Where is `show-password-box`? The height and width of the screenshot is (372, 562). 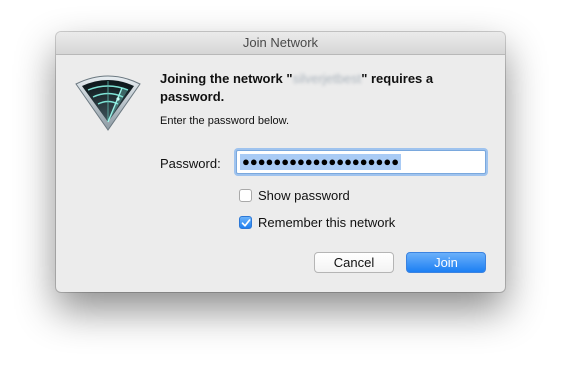
show-password-box is located at coordinates (245, 195).